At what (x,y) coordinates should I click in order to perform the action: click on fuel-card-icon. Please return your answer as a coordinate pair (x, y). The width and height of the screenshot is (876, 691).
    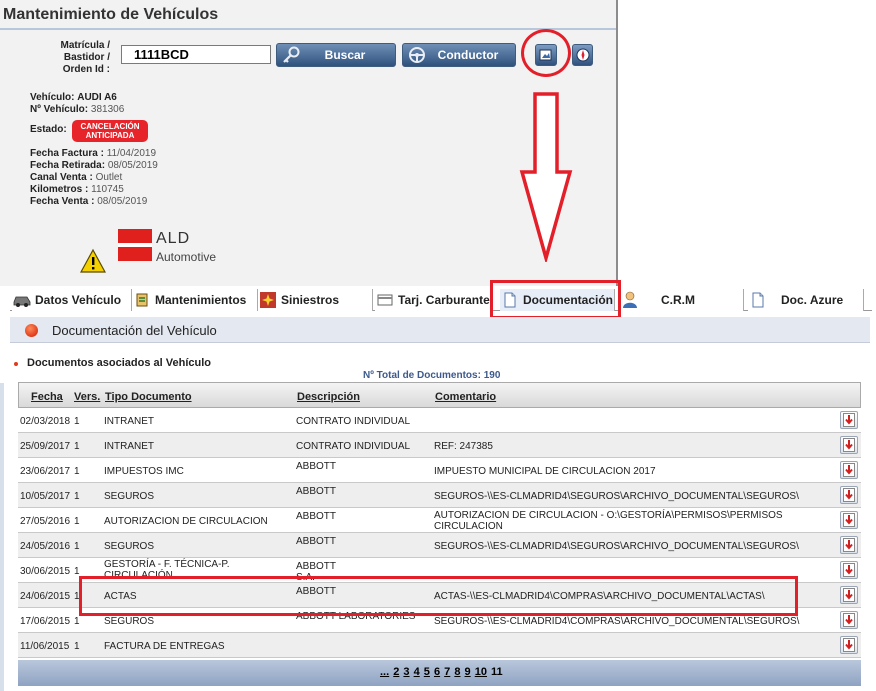
    Looking at the image, I should click on (385, 300).